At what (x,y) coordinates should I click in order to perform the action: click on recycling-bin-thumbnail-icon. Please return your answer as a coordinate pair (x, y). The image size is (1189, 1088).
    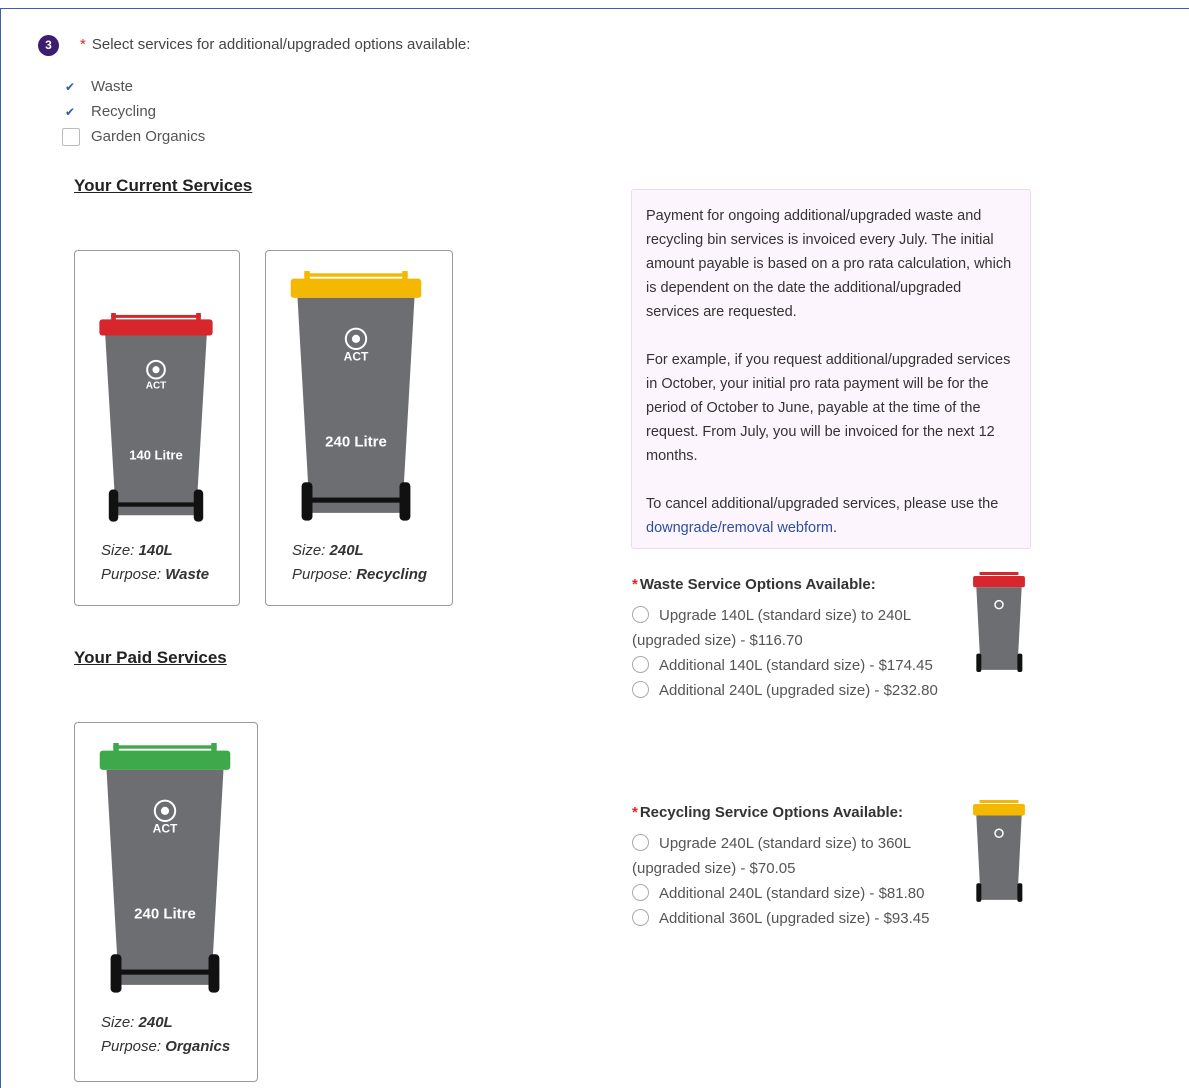
    Looking at the image, I should click on (999, 851).